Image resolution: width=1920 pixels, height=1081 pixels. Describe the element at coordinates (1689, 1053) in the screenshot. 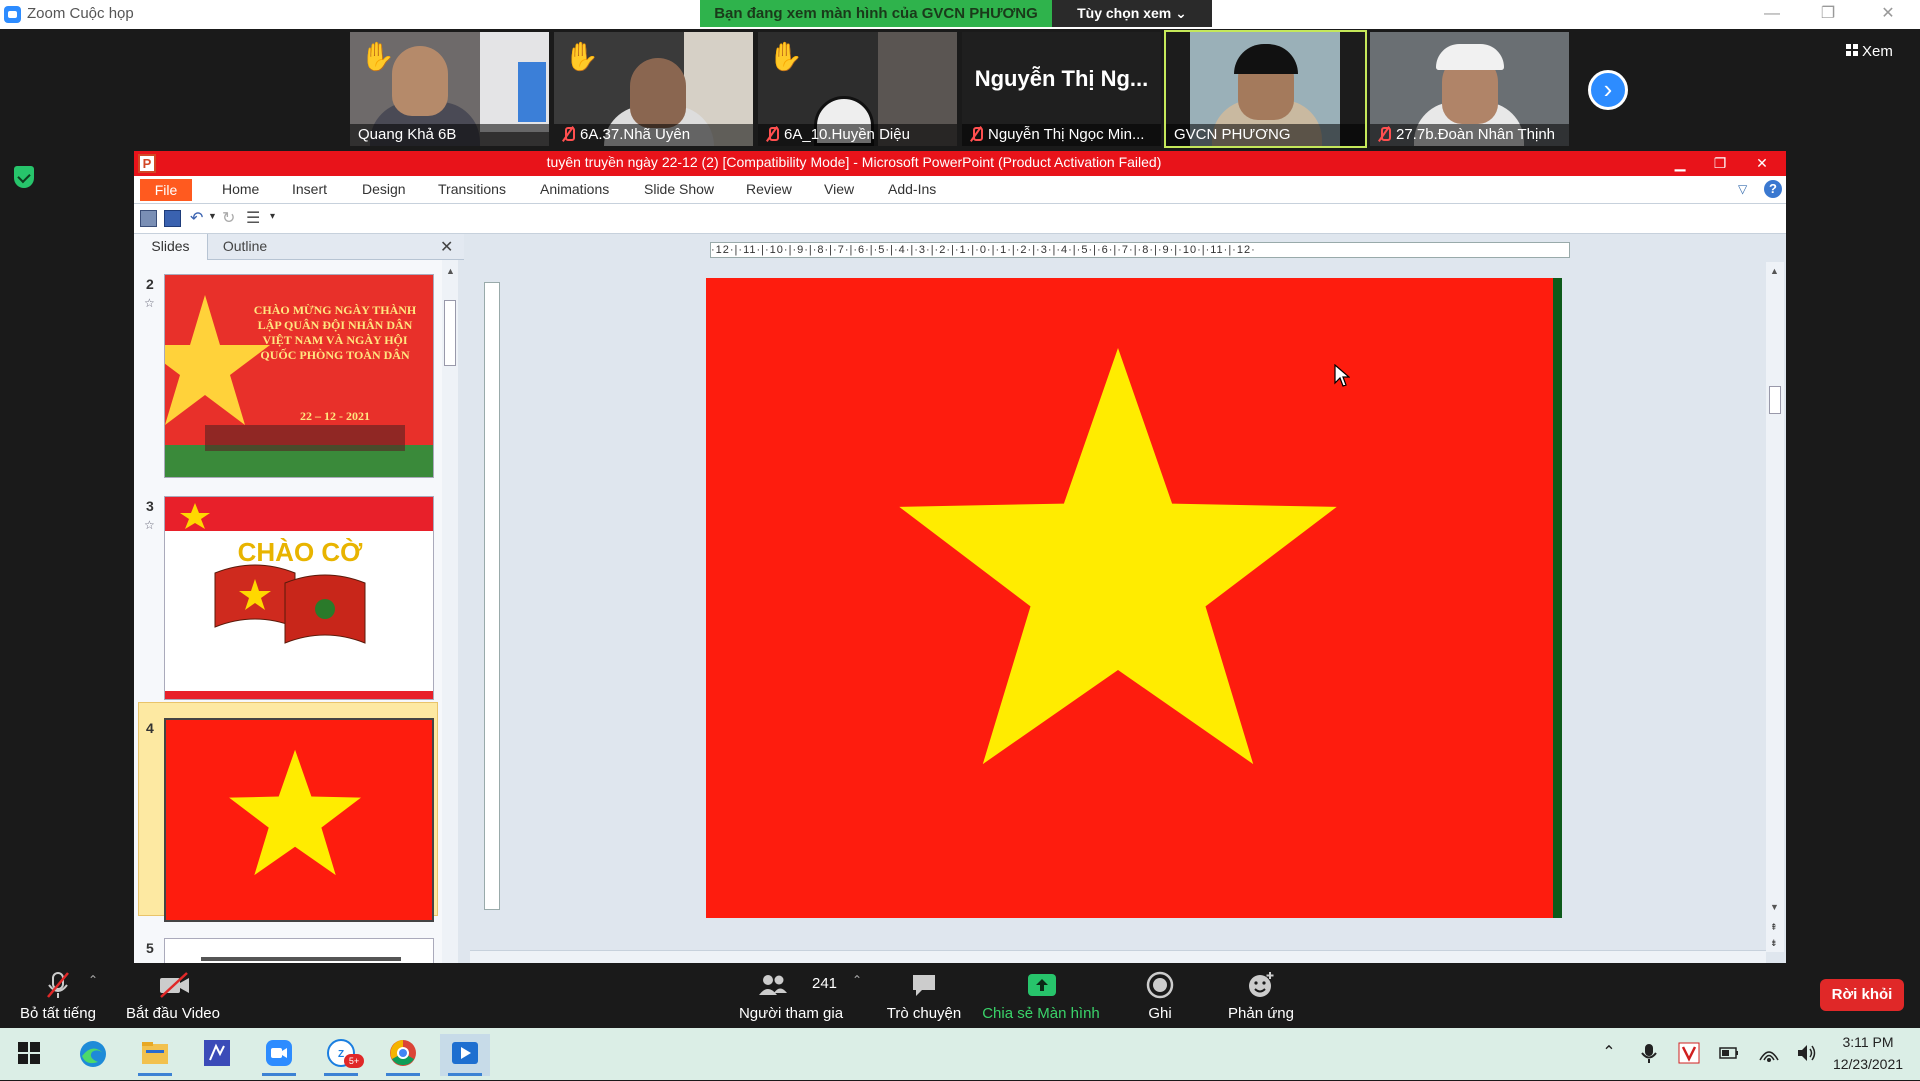

I see `antivirus-icon` at that location.